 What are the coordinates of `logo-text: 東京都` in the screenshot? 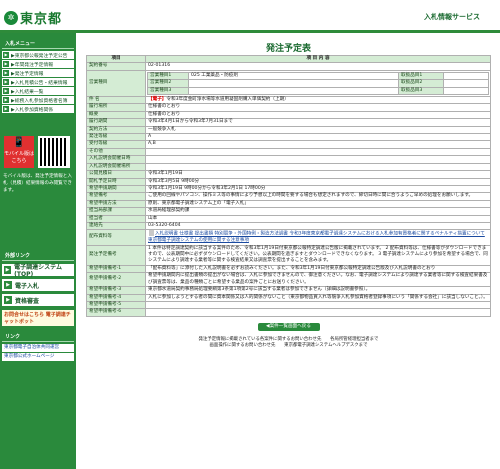 It's located at (41, 19).